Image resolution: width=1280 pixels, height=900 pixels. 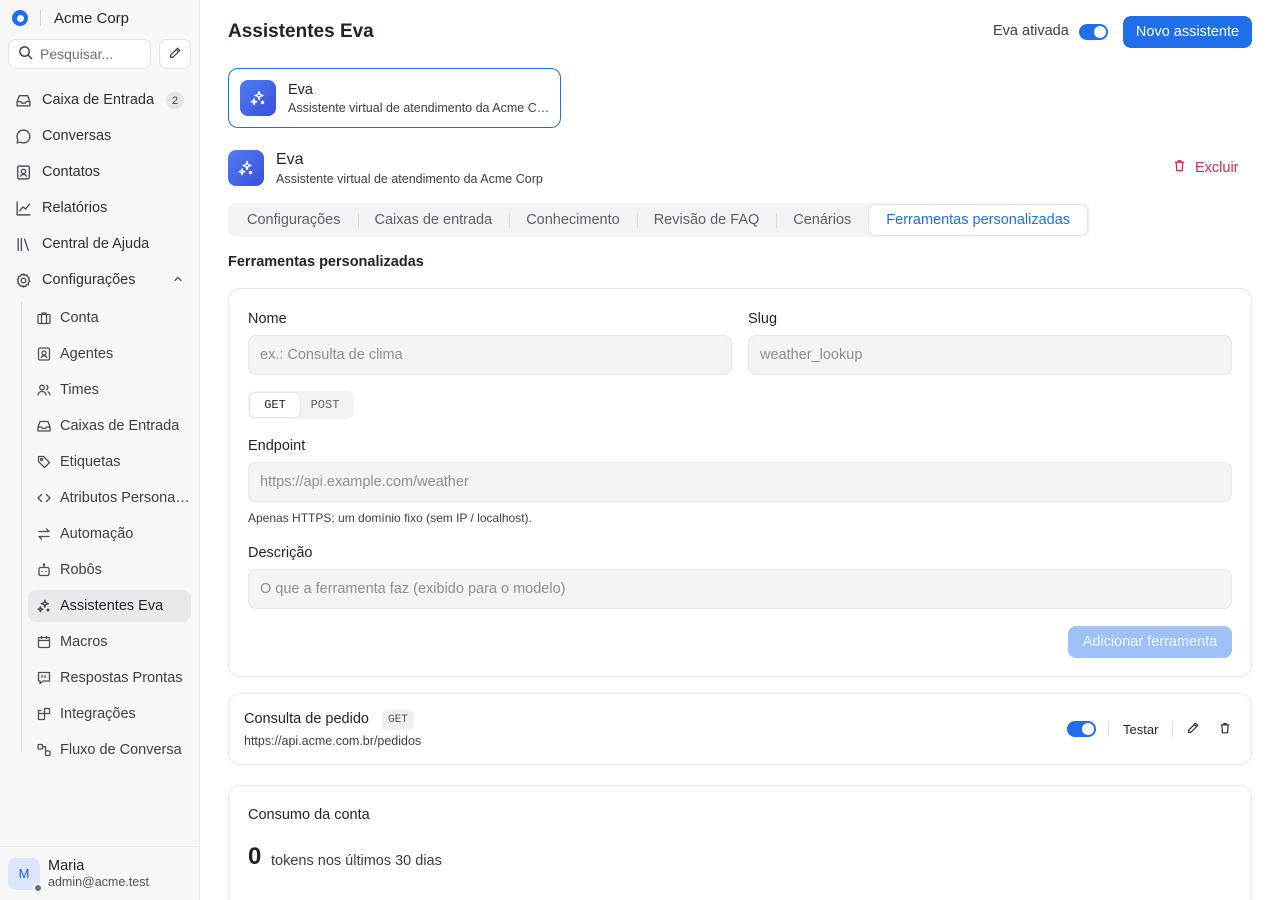 I want to click on presence-status-dot, so click(x=38, y=887).